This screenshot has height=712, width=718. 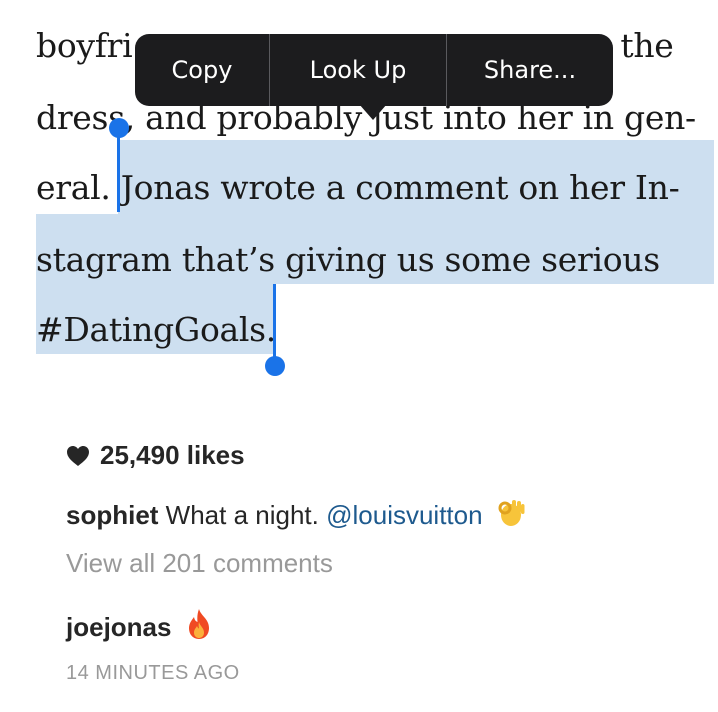 What do you see at coordinates (348, 260) in the screenshot?
I see `selected-text: stagram that’s giving us some serious` at bounding box center [348, 260].